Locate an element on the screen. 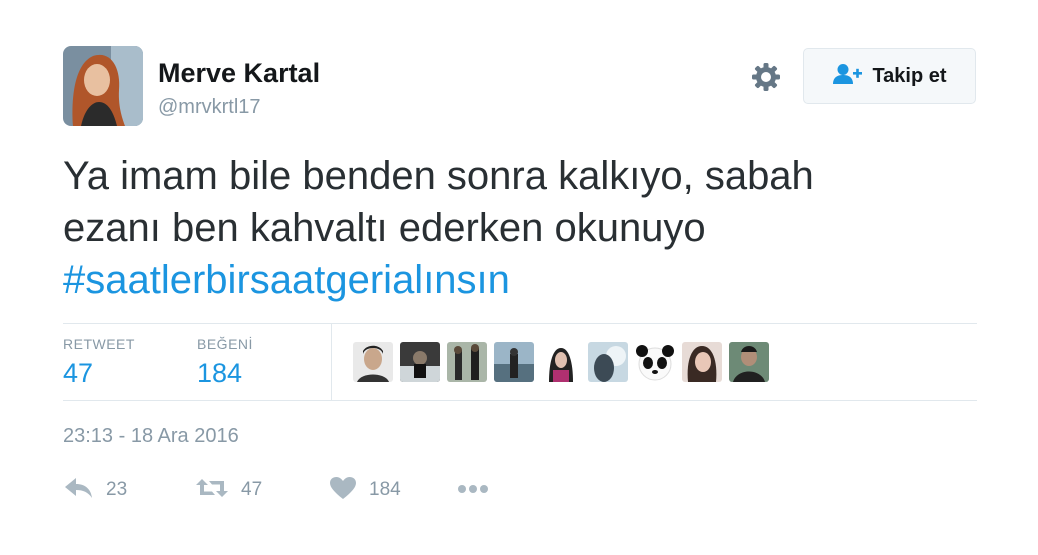  stats-separator is located at coordinates (331, 362).